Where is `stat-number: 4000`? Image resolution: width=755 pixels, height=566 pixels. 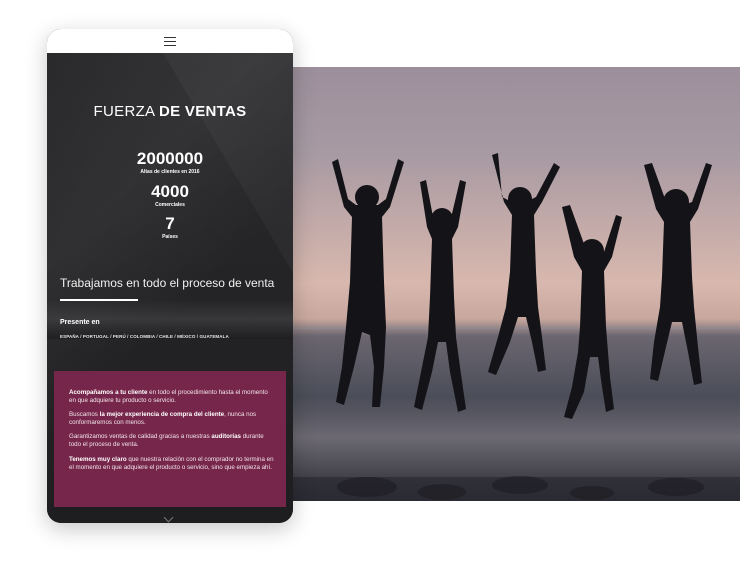
stat-number: 4000 is located at coordinates (170, 191).